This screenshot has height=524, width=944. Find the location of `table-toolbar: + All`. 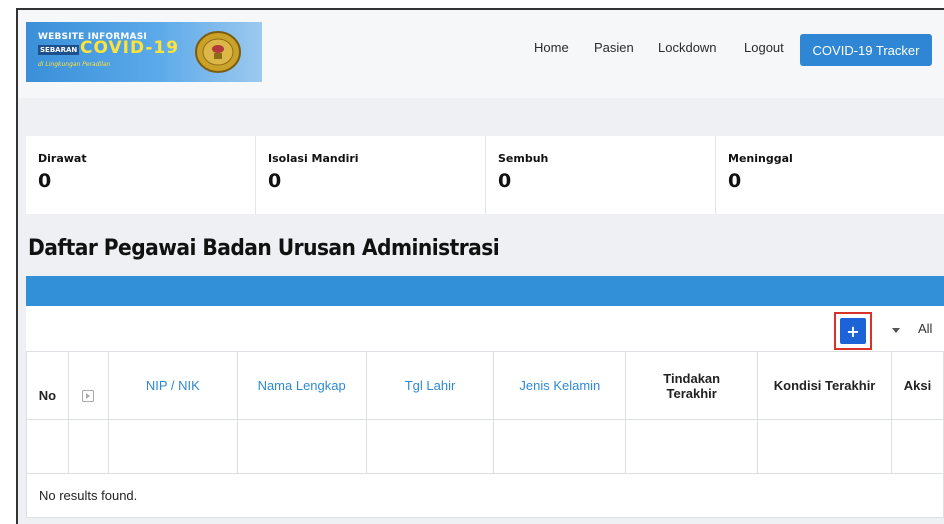

table-toolbar: + All is located at coordinates (485, 329).